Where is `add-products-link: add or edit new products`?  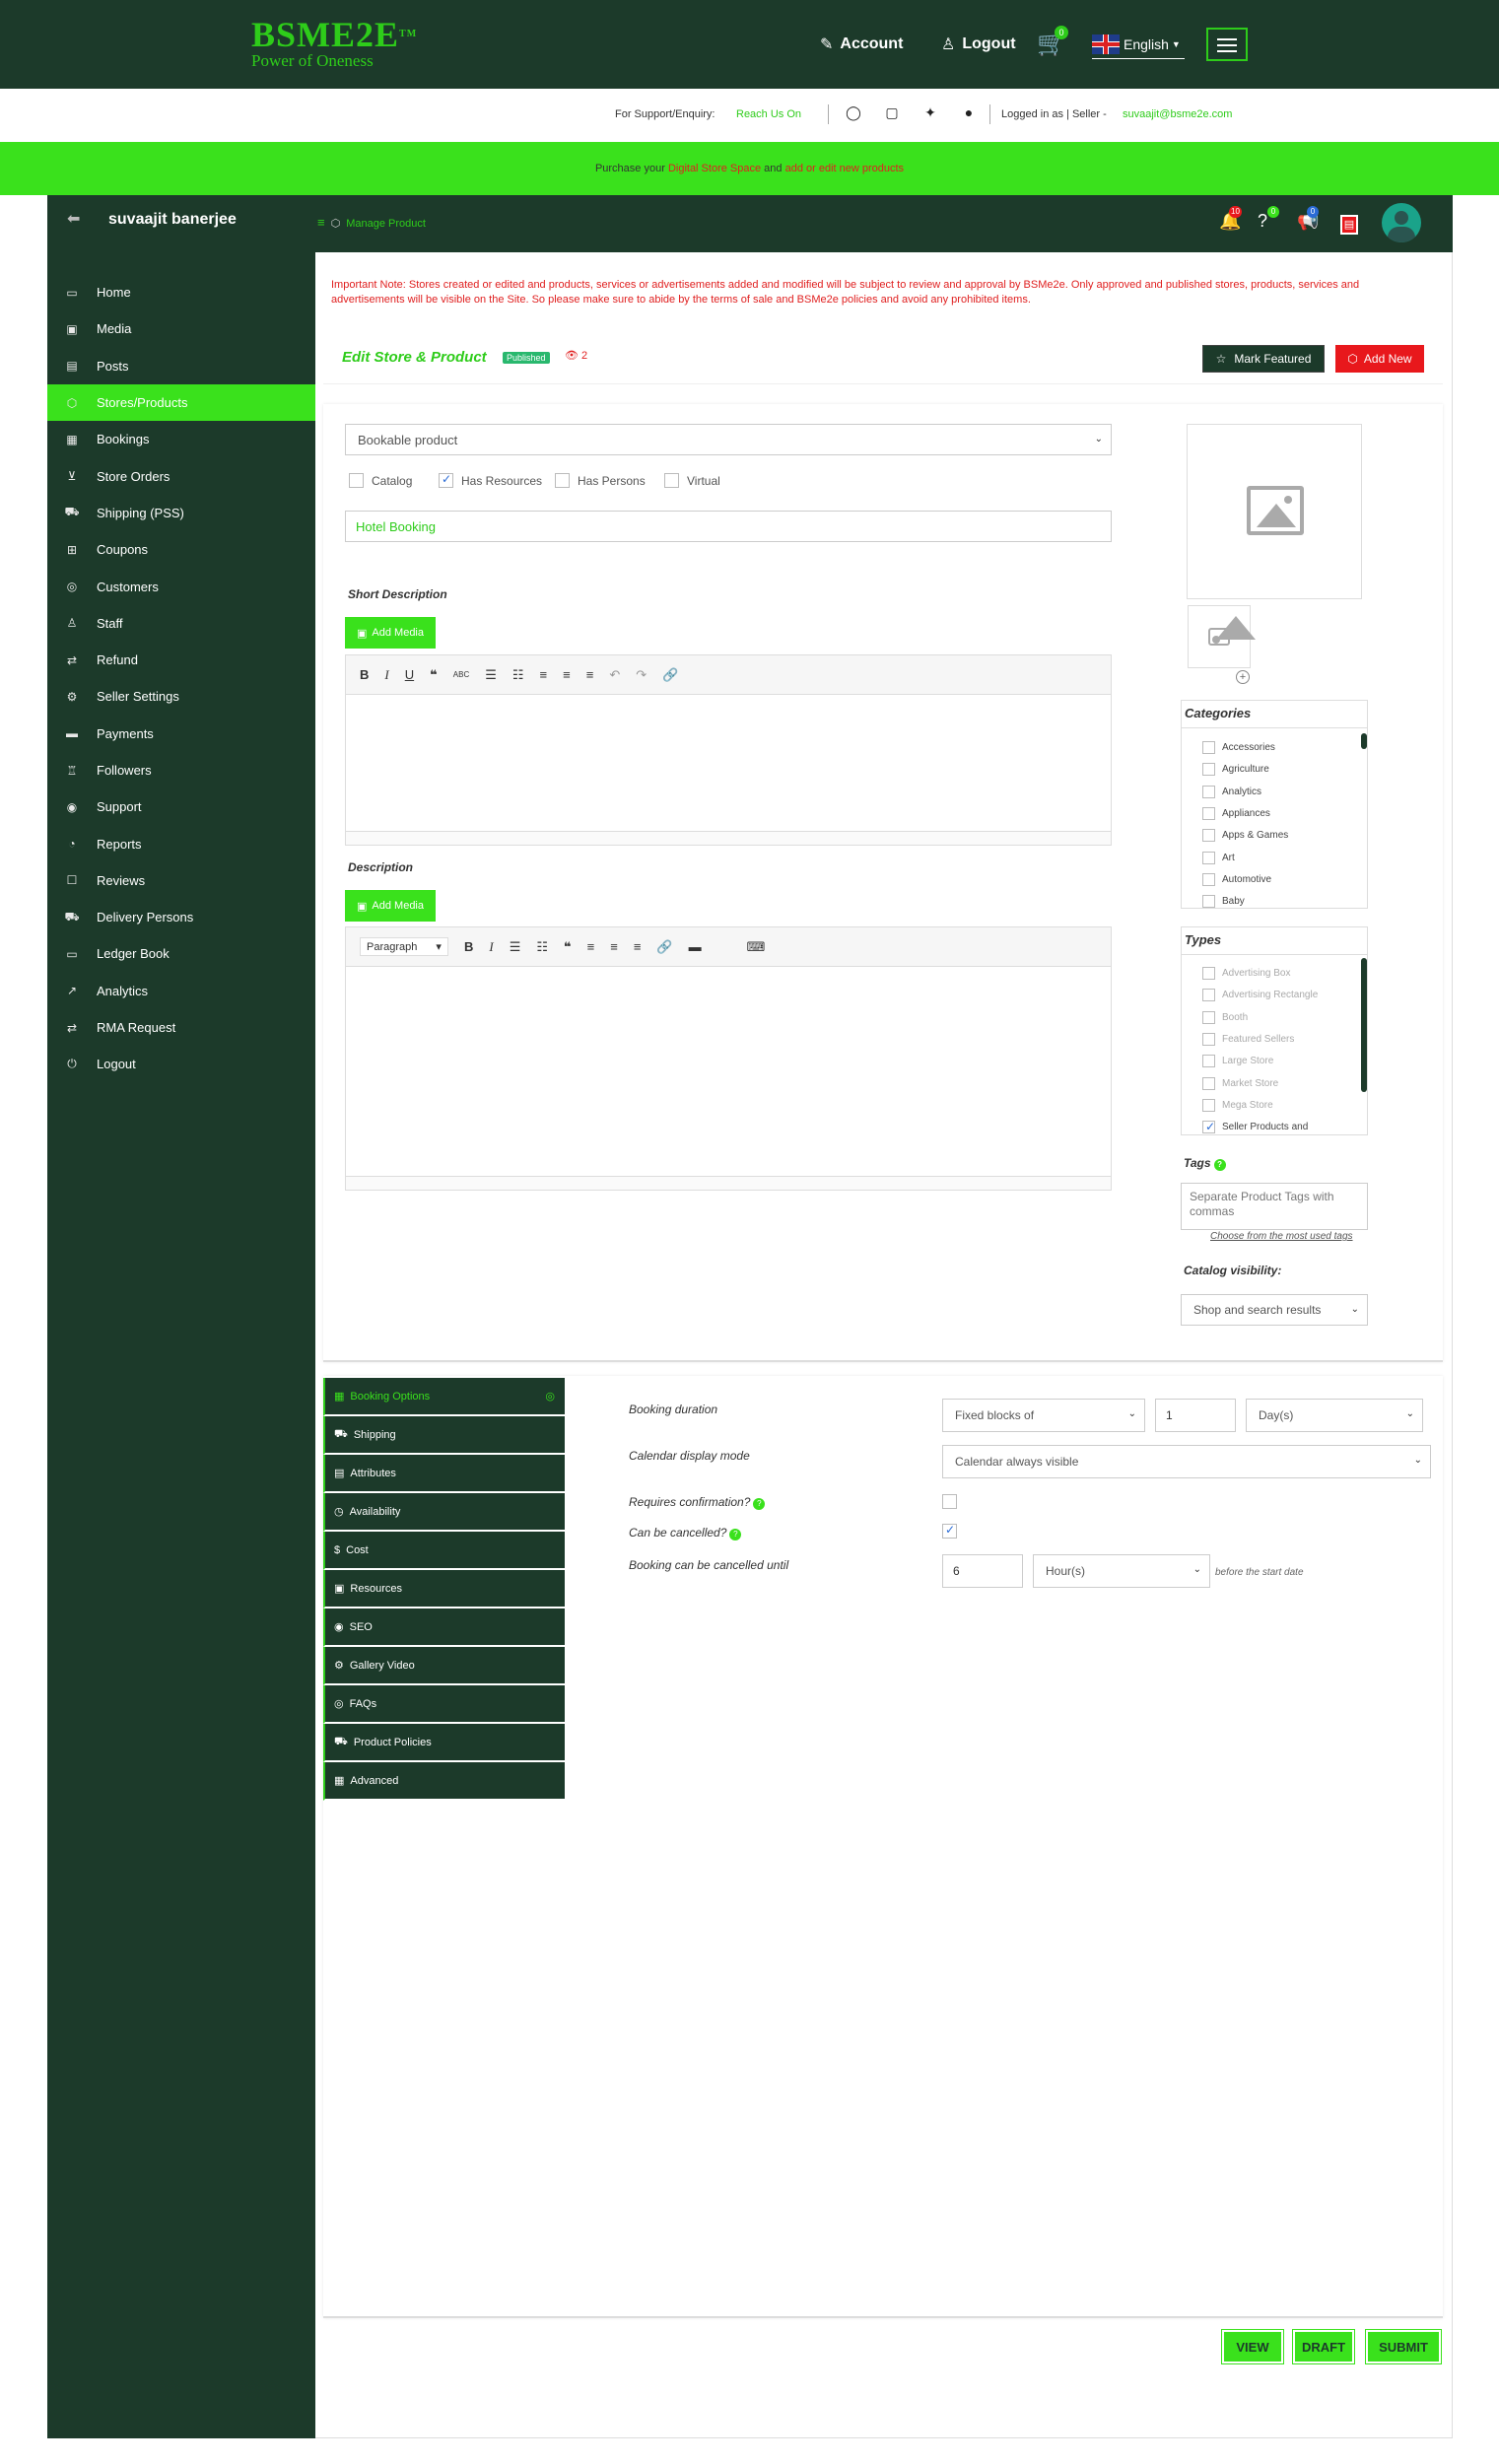
add-products-link: add or edit new products is located at coordinates (845, 168).